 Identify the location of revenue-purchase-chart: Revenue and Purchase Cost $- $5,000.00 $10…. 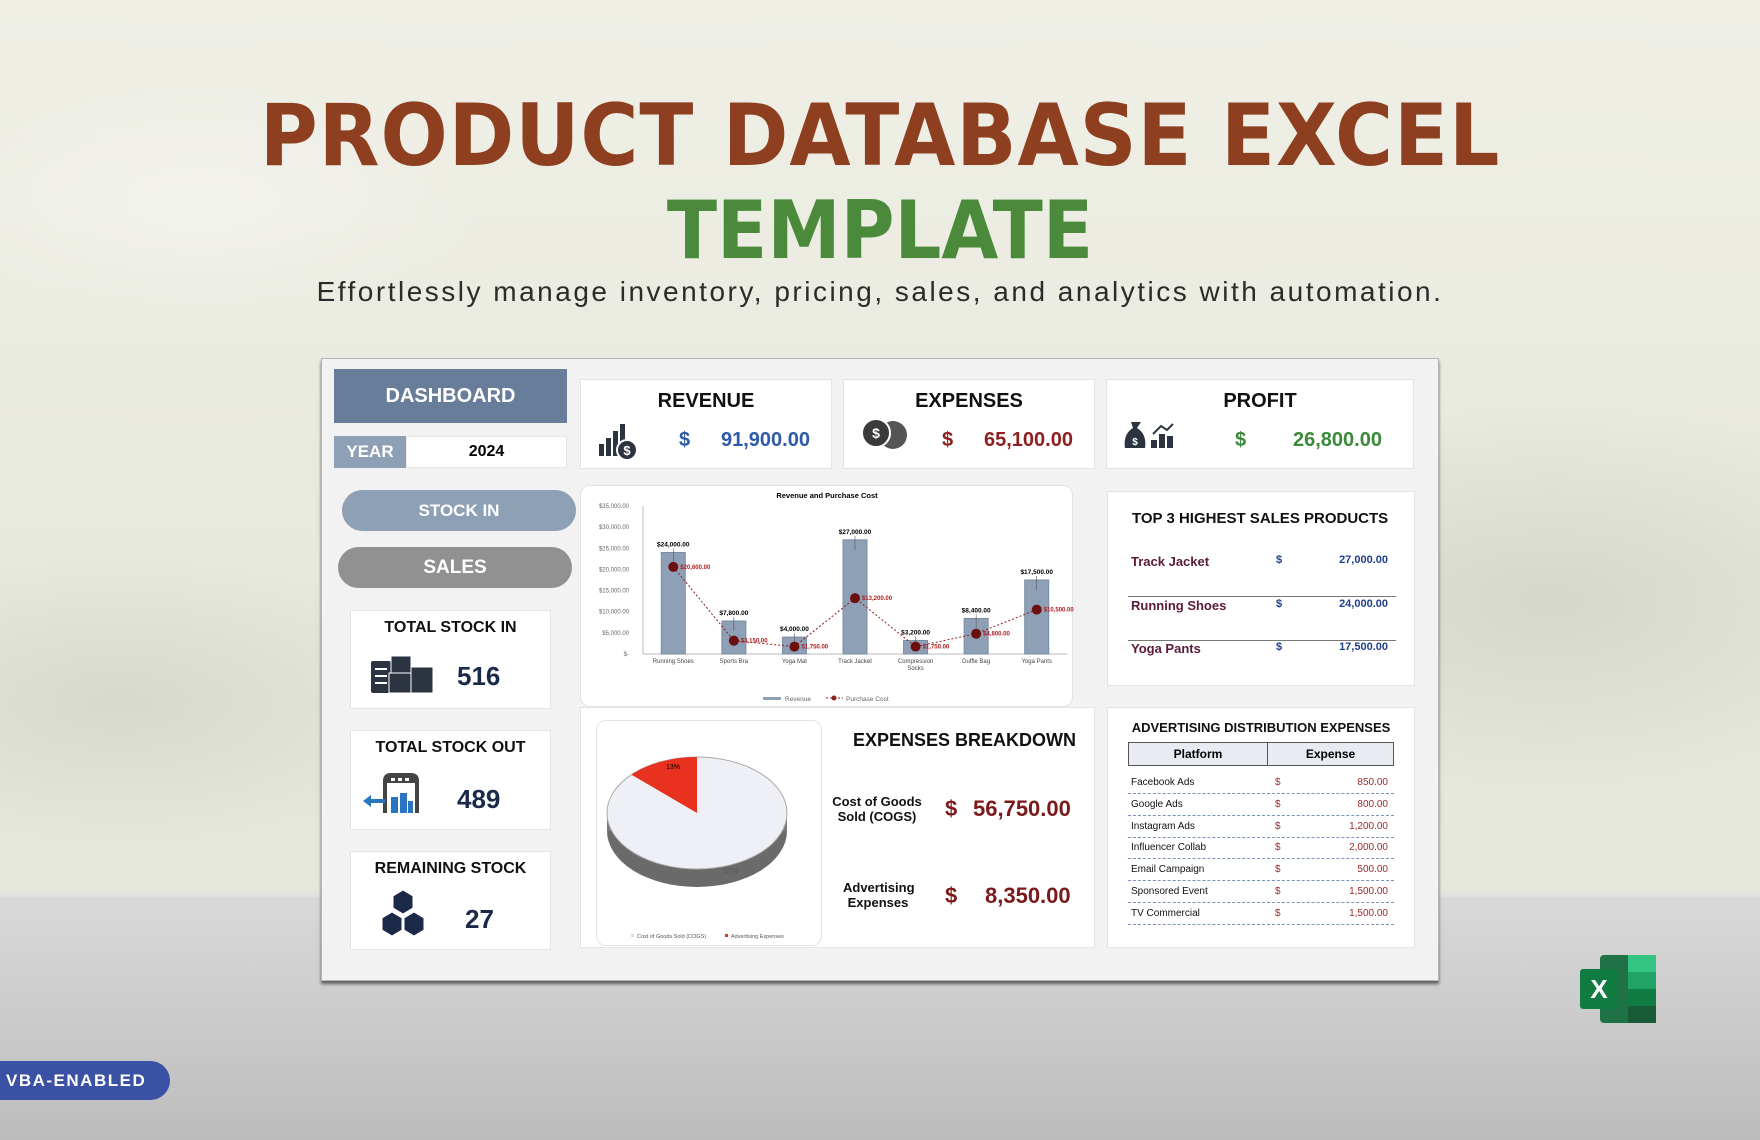
(836, 597).